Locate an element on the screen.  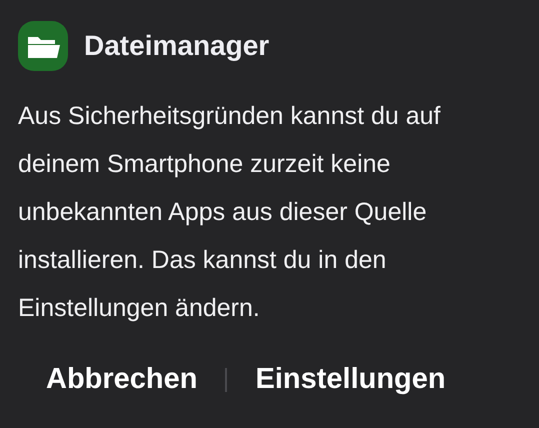
dialog-button: Einstellungen is located at coordinates (350, 380).